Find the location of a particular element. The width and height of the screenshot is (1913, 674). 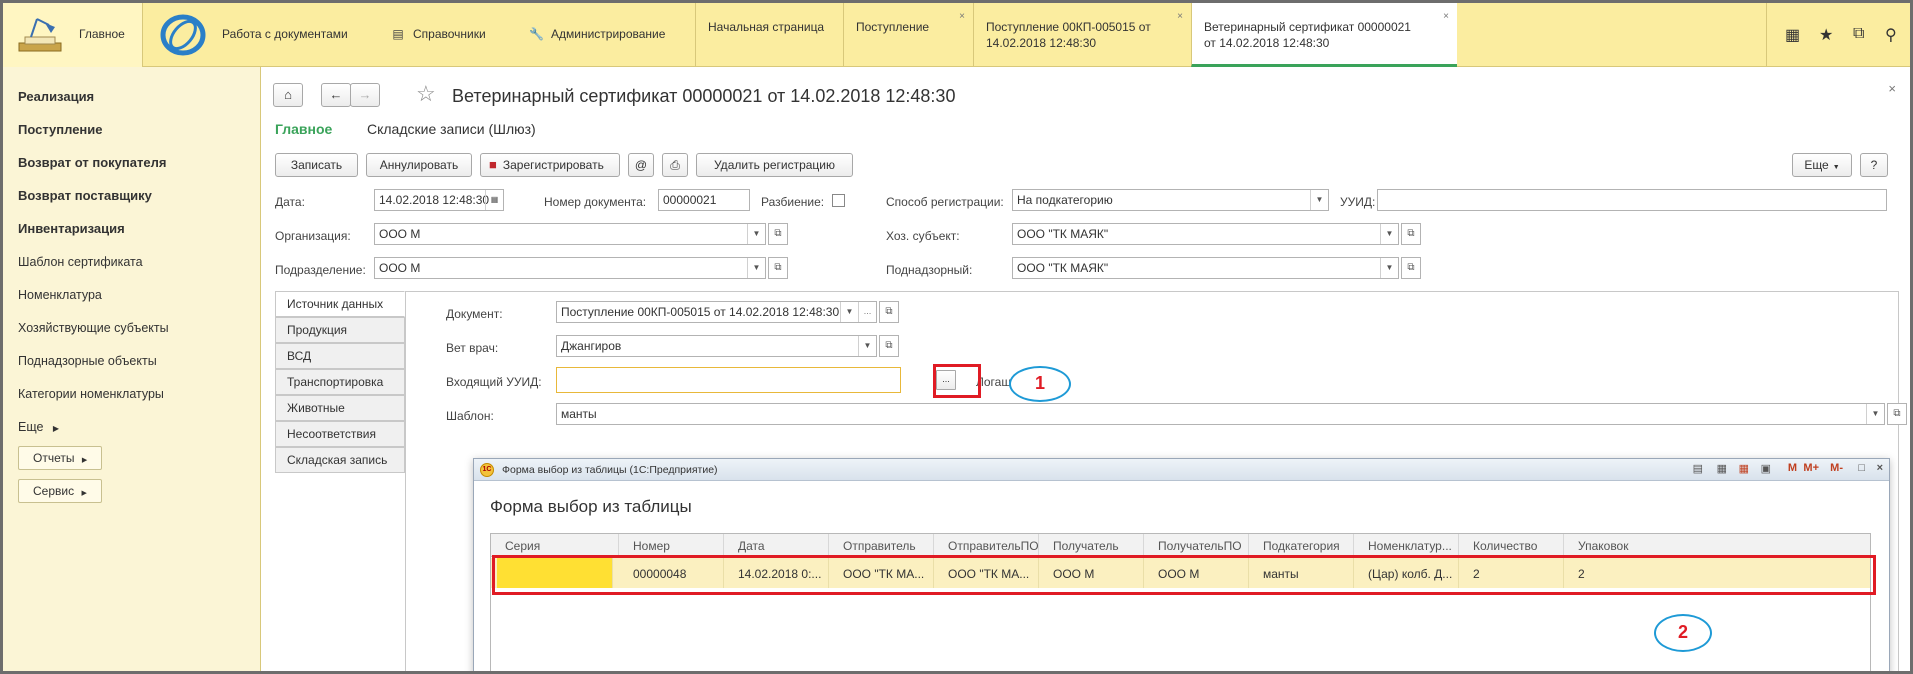

supervised-label: Поднадзорный: is located at coordinates (929, 270).